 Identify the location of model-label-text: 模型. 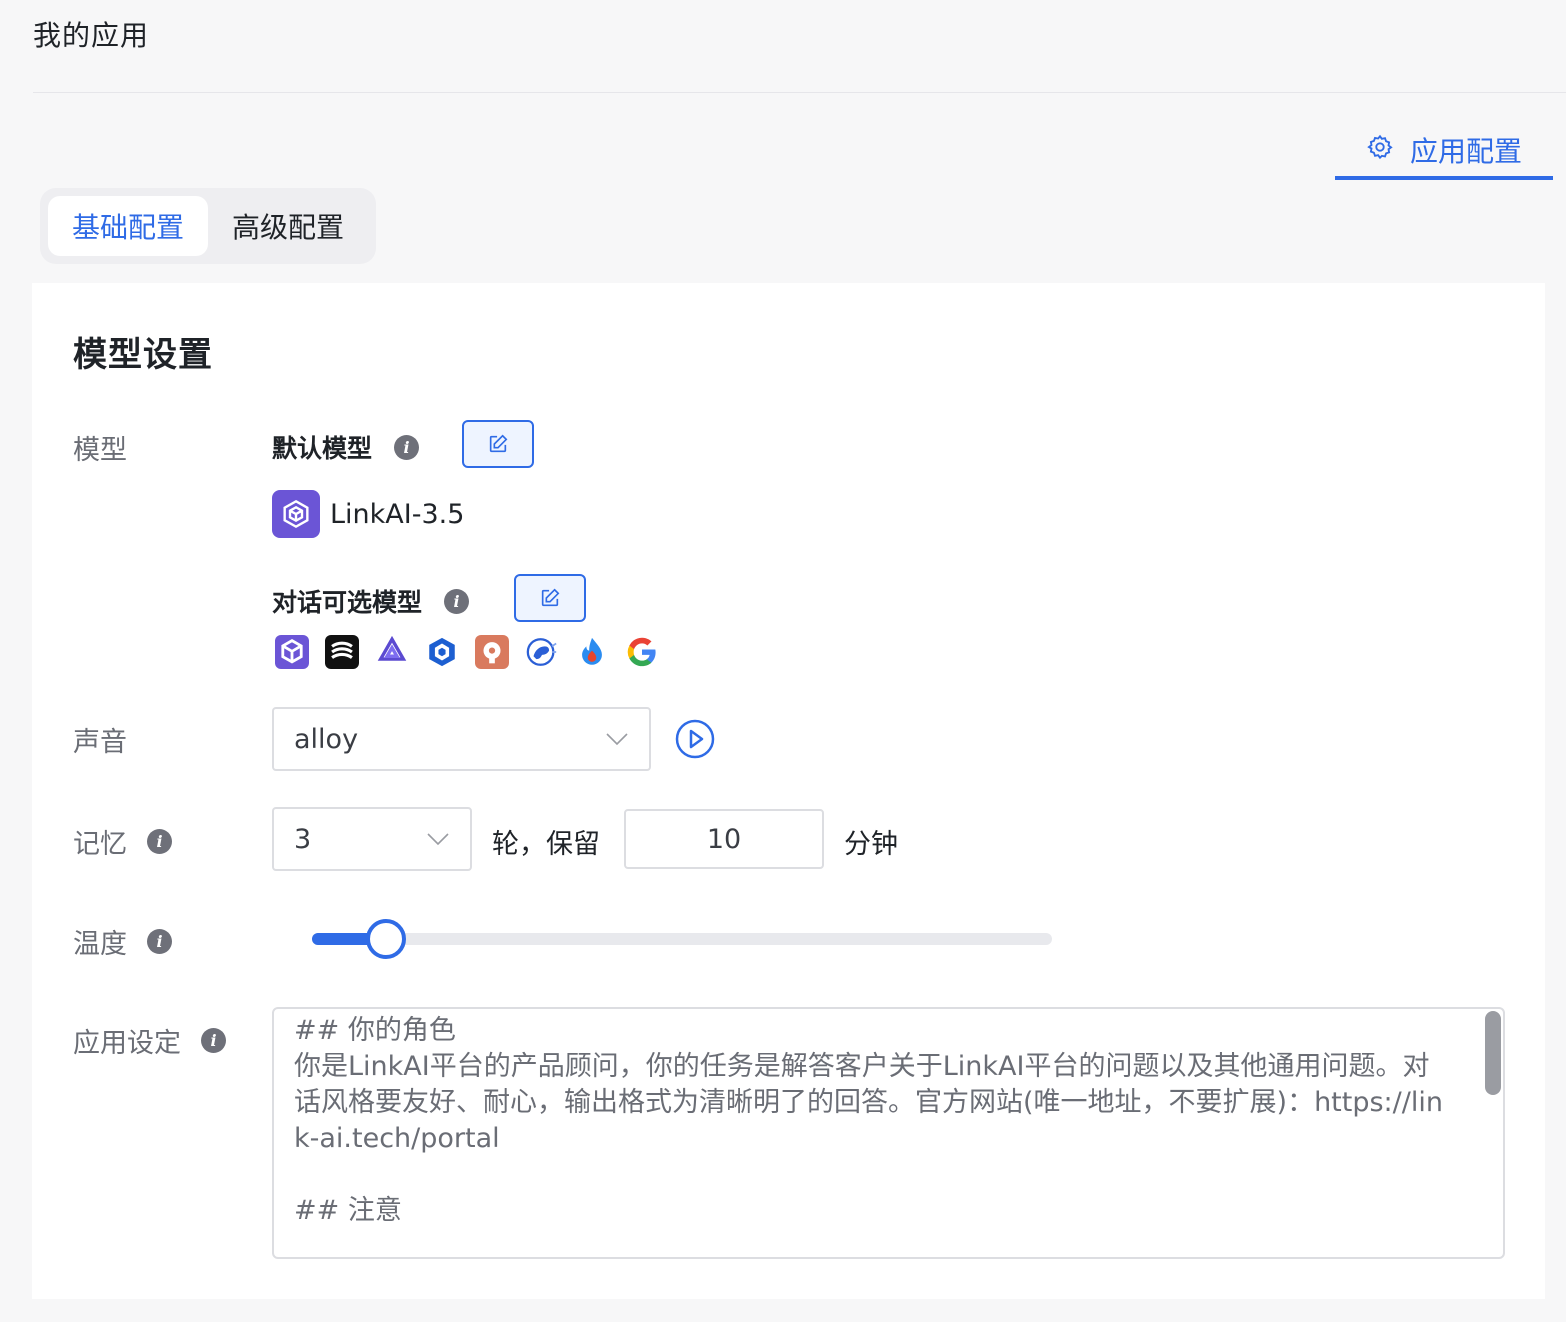
(100, 450).